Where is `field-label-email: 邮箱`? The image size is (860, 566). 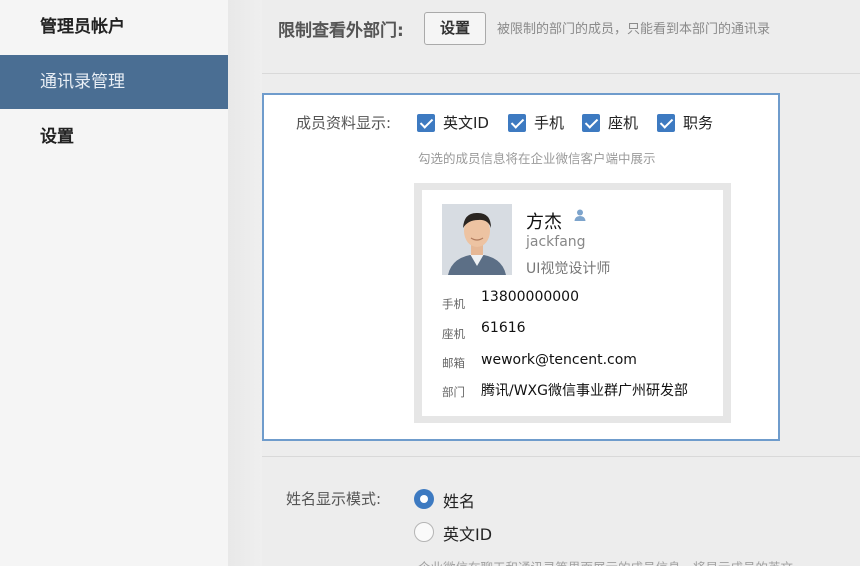
field-label-email: 邮箱 is located at coordinates (453, 363).